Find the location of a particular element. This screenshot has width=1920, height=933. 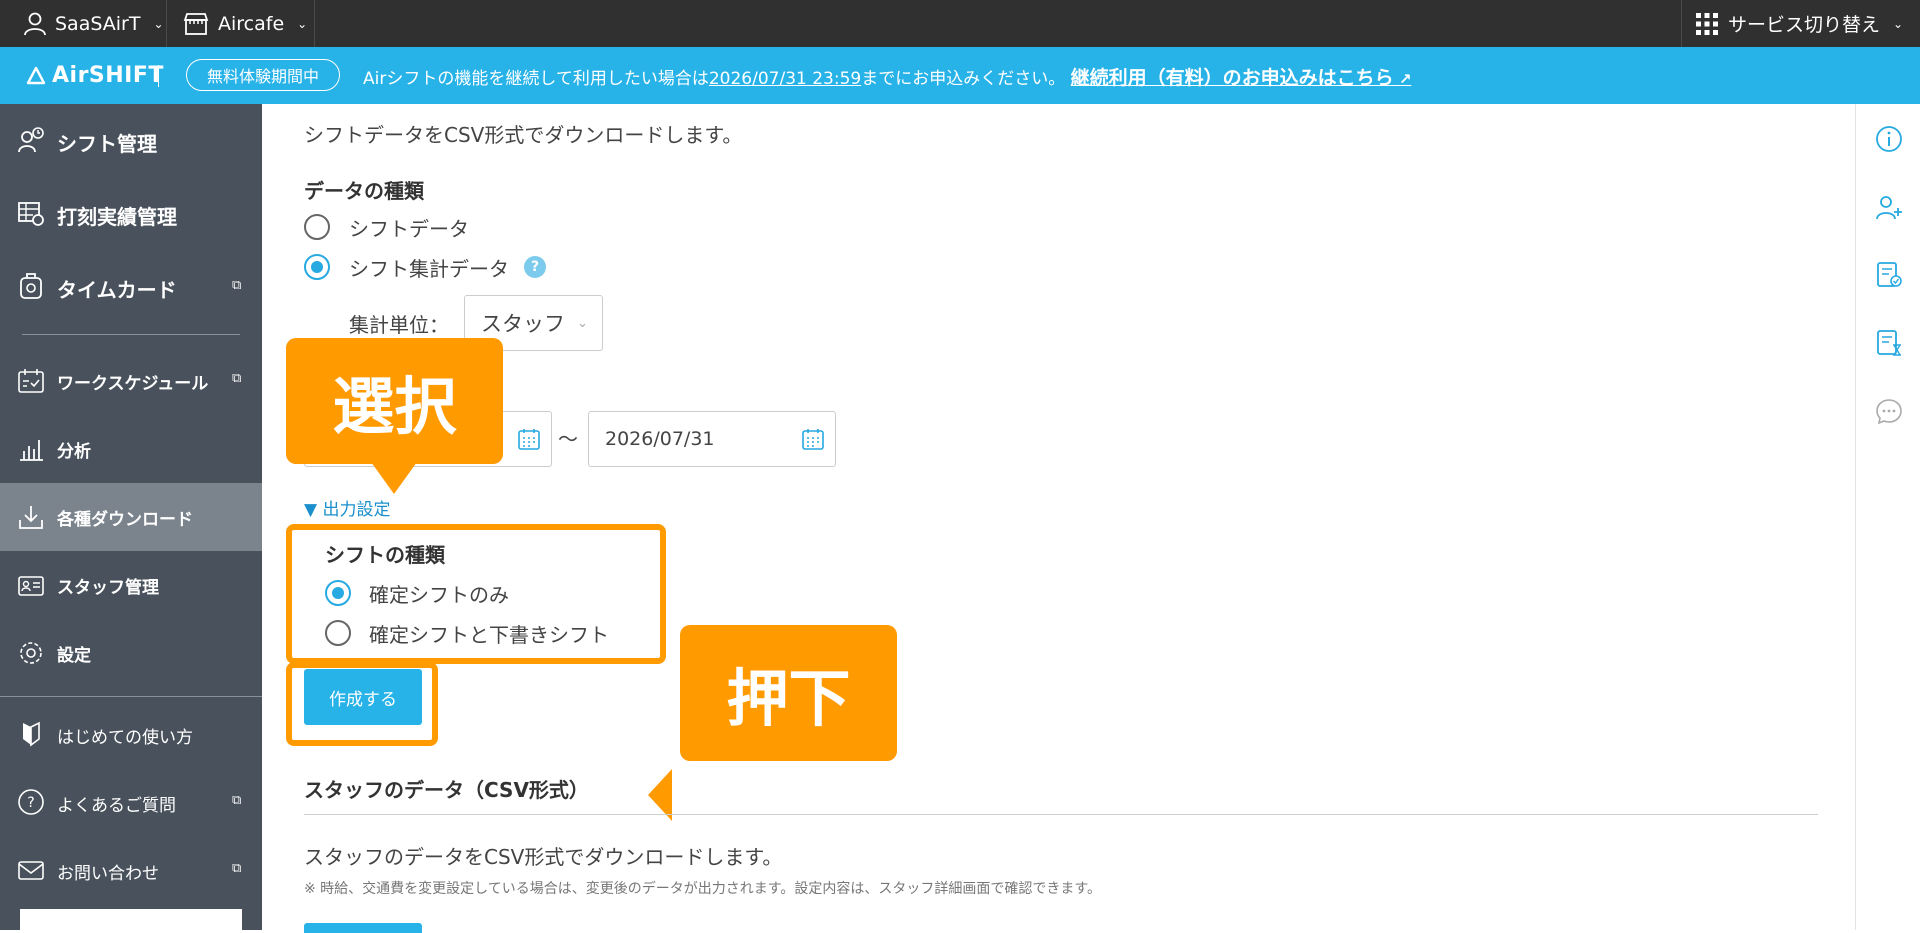

radio-shift-summary-label: シフト集計データ is located at coordinates (429, 267).